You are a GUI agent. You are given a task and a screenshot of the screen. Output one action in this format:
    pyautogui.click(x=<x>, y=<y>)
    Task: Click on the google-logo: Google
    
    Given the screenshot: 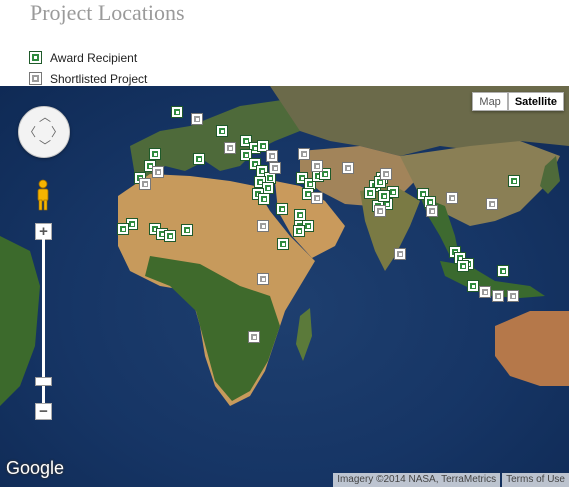 What is the action you would take?
    pyautogui.click(x=35, y=468)
    